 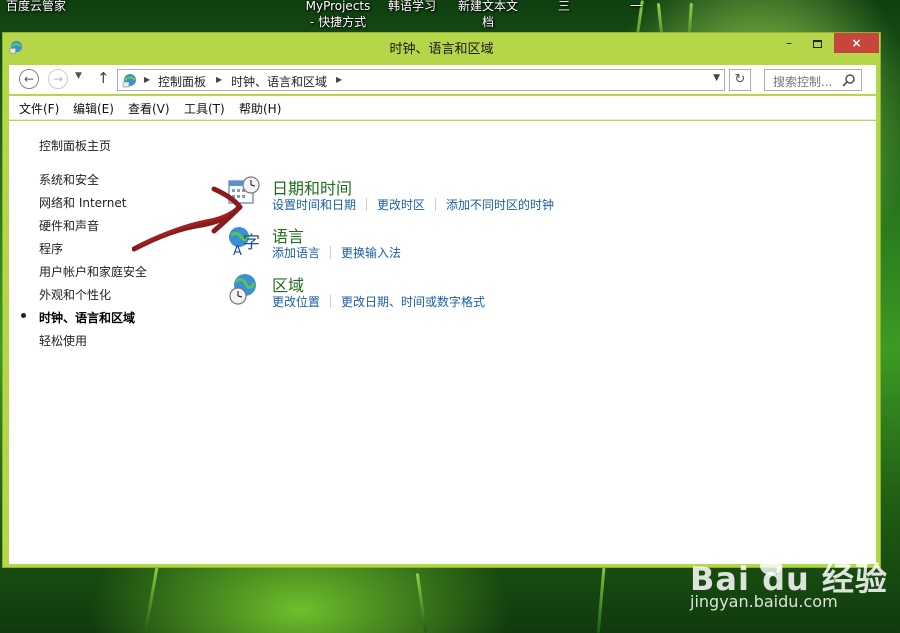 What do you see at coordinates (450, 15) in the screenshot?
I see `desktop-icons: 百度云管家 MyProjects - 快捷方式 韩语学习 新建文本文 档 三 一` at bounding box center [450, 15].